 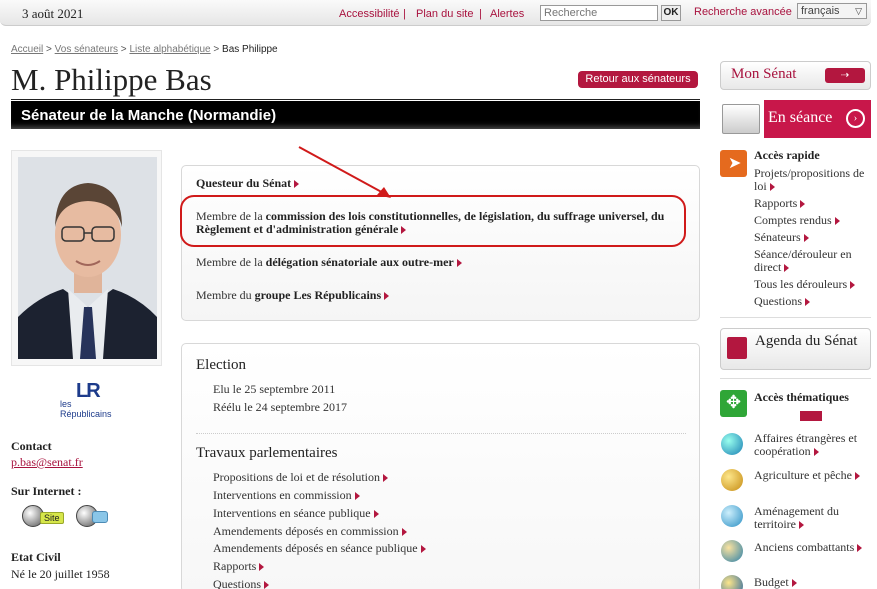 I want to click on breadcrumb-senators: Vos sénateurs, so click(x=86, y=49).